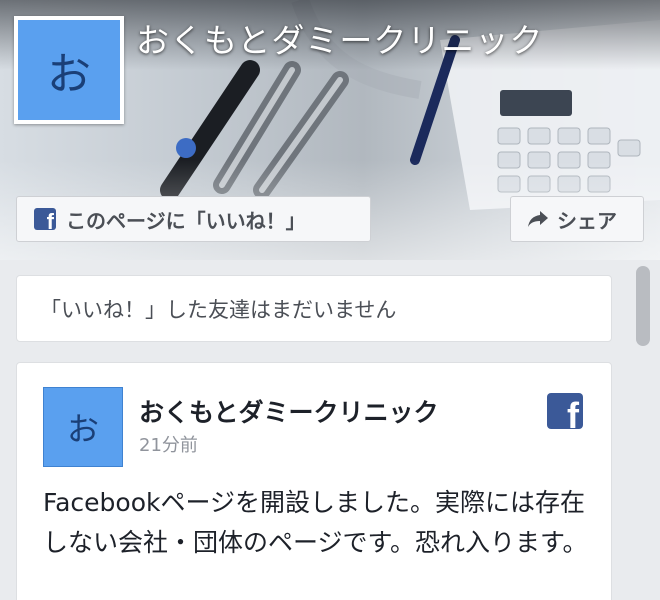 Image resolution: width=660 pixels, height=600 pixels. I want to click on share-button: シェア, so click(577, 219).